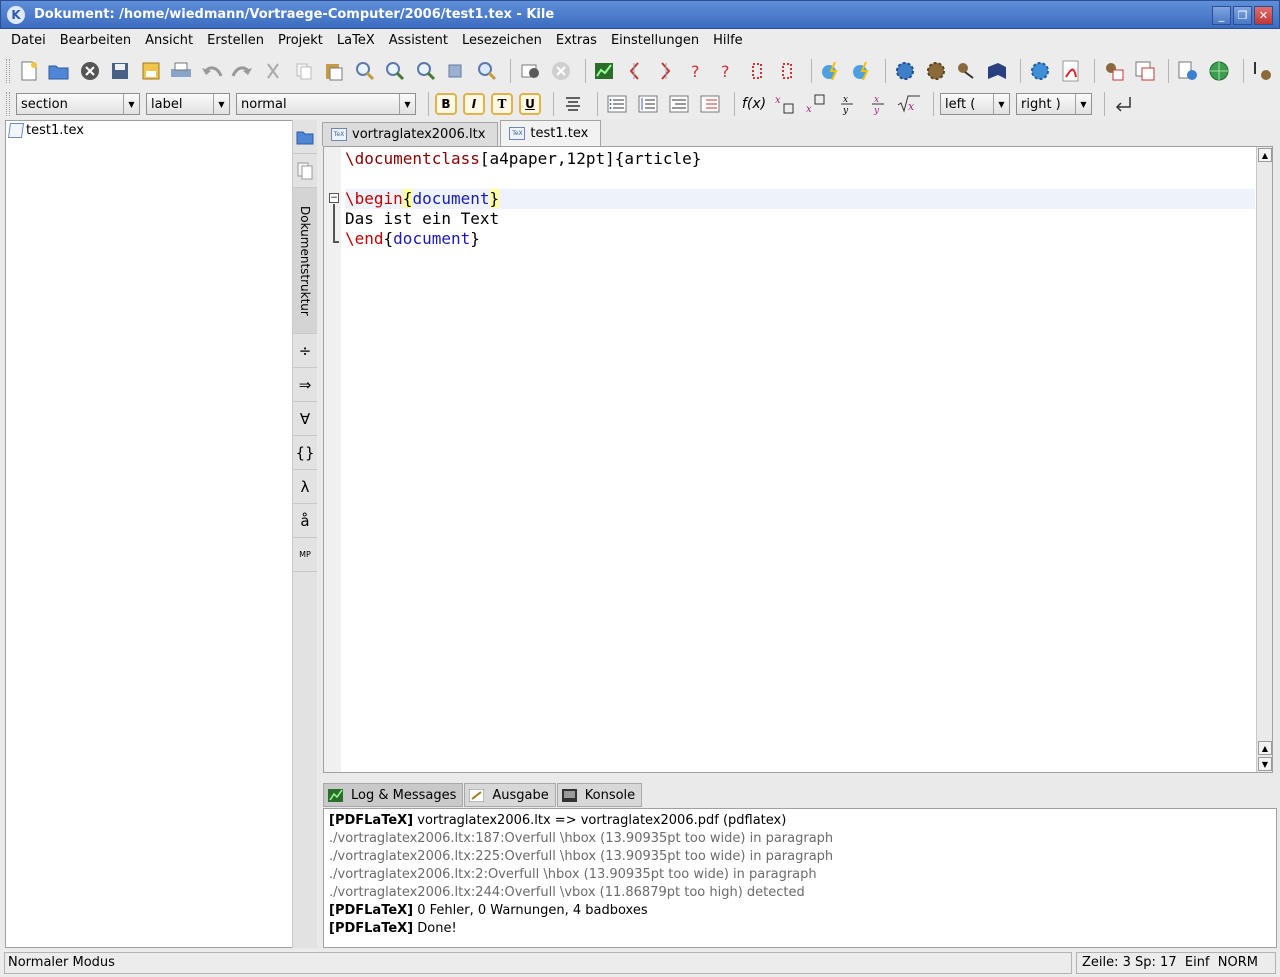 The width and height of the screenshot is (1280, 977). I want to click on tab-test1: TeX test1.tex, so click(551, 133).